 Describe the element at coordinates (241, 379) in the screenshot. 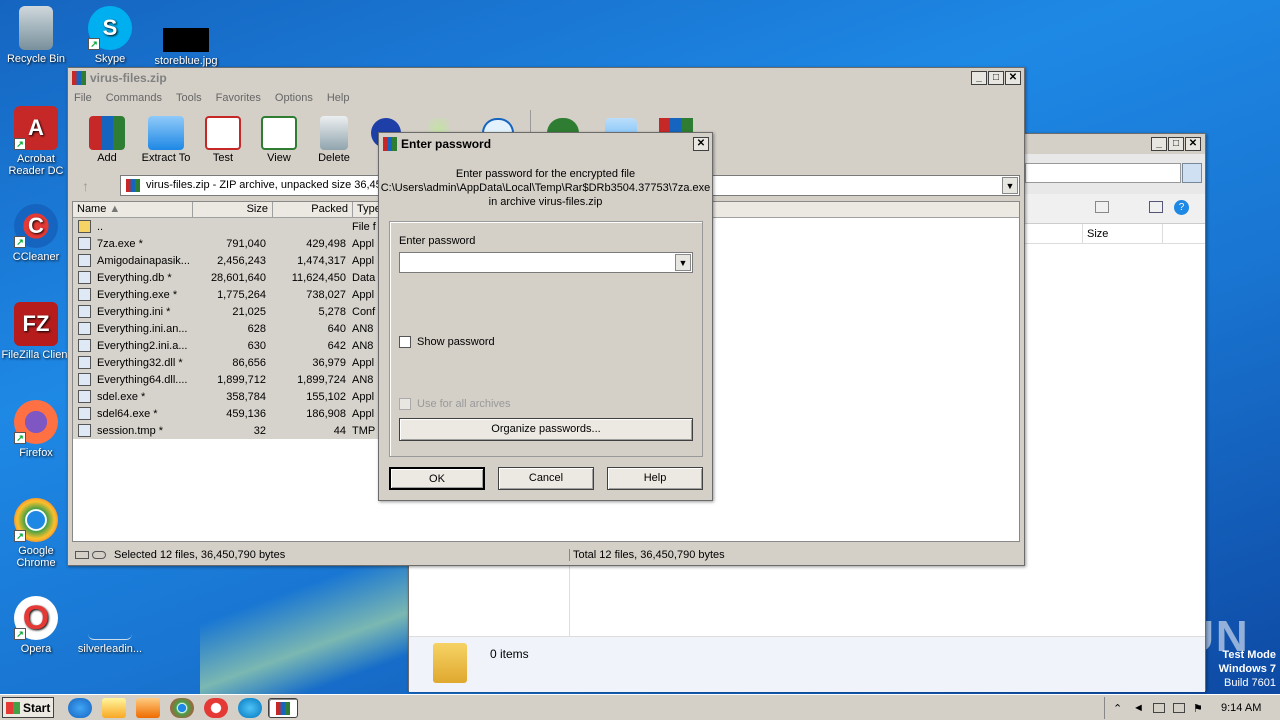

I see `cell-size: 1,899,712` at that location.